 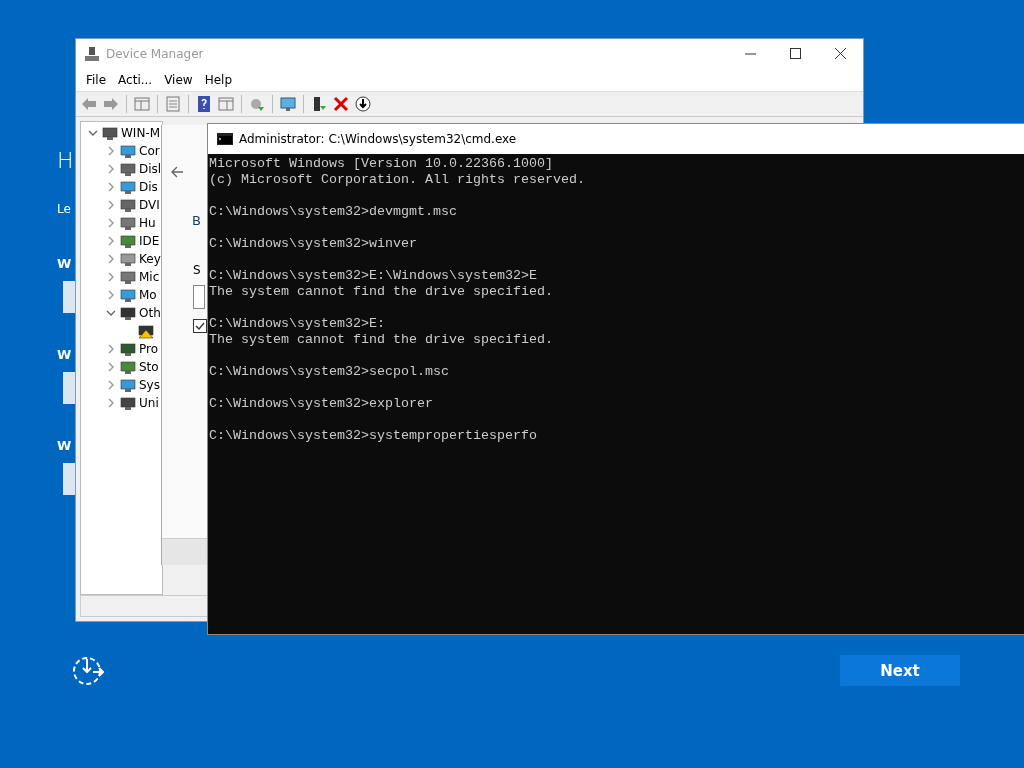 What do you see at coordinates (397, 180) in the screenshot?
I see `console-line: (c) Microsoft Corporation. All rights reserved.` at bounding box center [397, 180].